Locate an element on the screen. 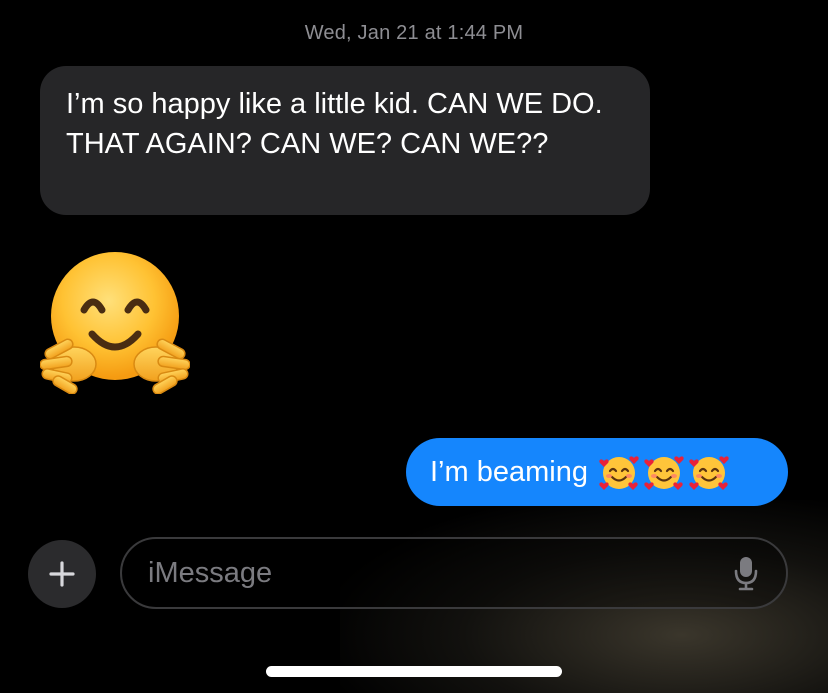 This screenshot has height=693, width=828. smiling-face-with-hearts-emoji-group is located at coordinates (664, 472).